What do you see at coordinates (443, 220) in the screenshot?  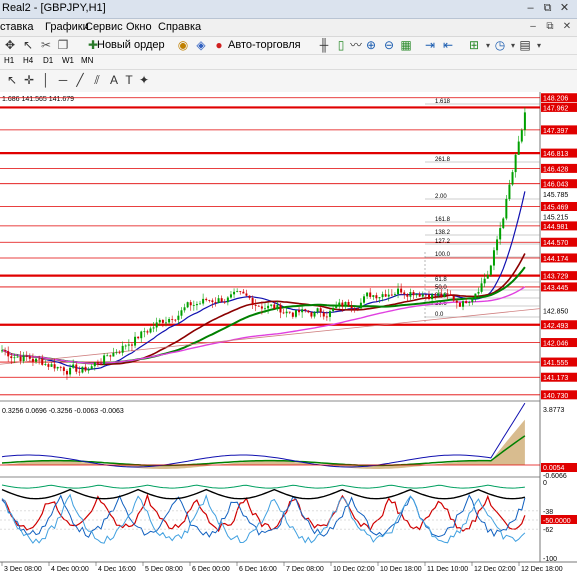 I see `fibo-label: 161.8` at bounding box center [443, 220].